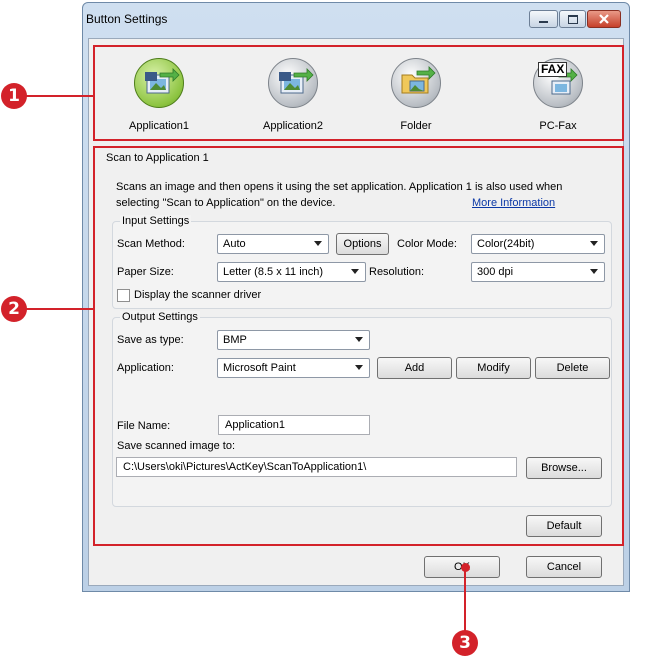 The image size is (645, 664). I want to click on icon-button-pc-fax: FAX PC-Fax, so click(558, 95).